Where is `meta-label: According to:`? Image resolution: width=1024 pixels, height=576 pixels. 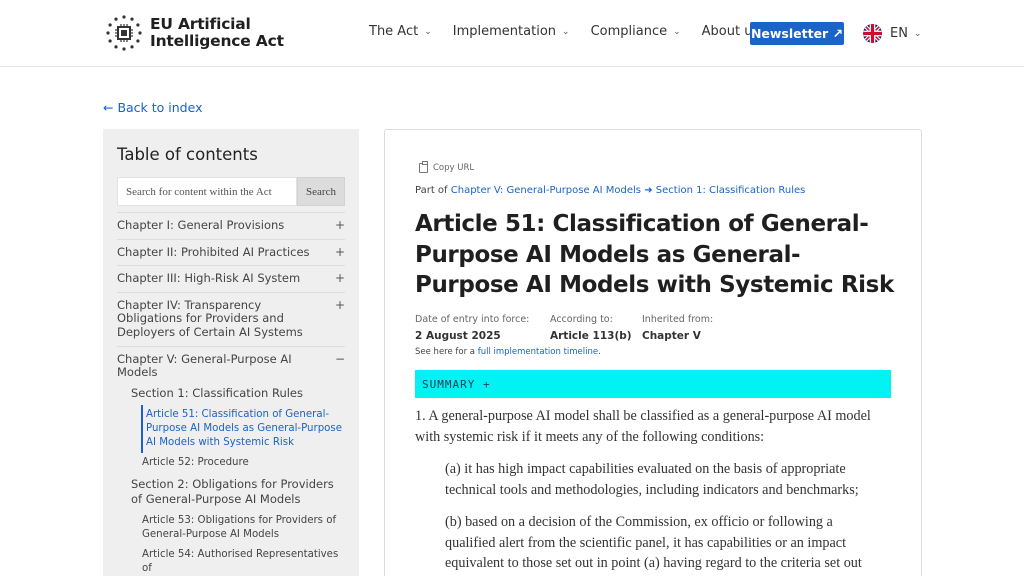 meta-label: According to: is located at coordinates (581, 319).